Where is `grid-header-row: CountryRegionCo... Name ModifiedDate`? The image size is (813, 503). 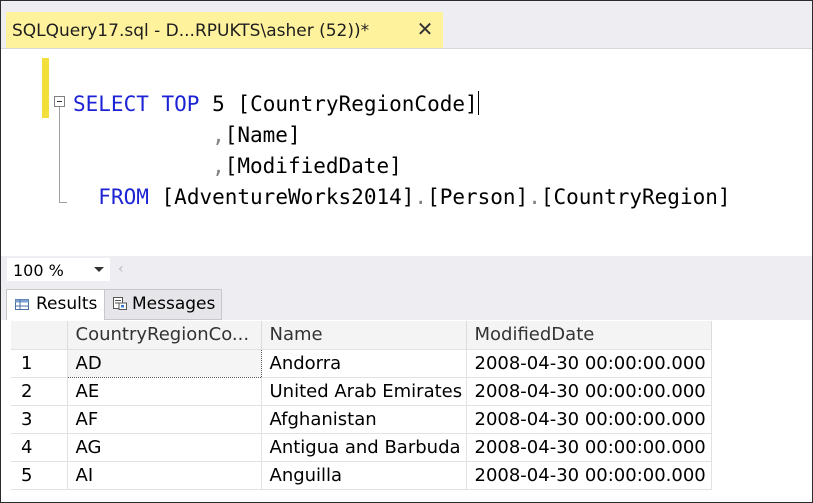
grid-header-row: CountryRegionCo... Name ModifiedDate is located at coordinates (361, 335).